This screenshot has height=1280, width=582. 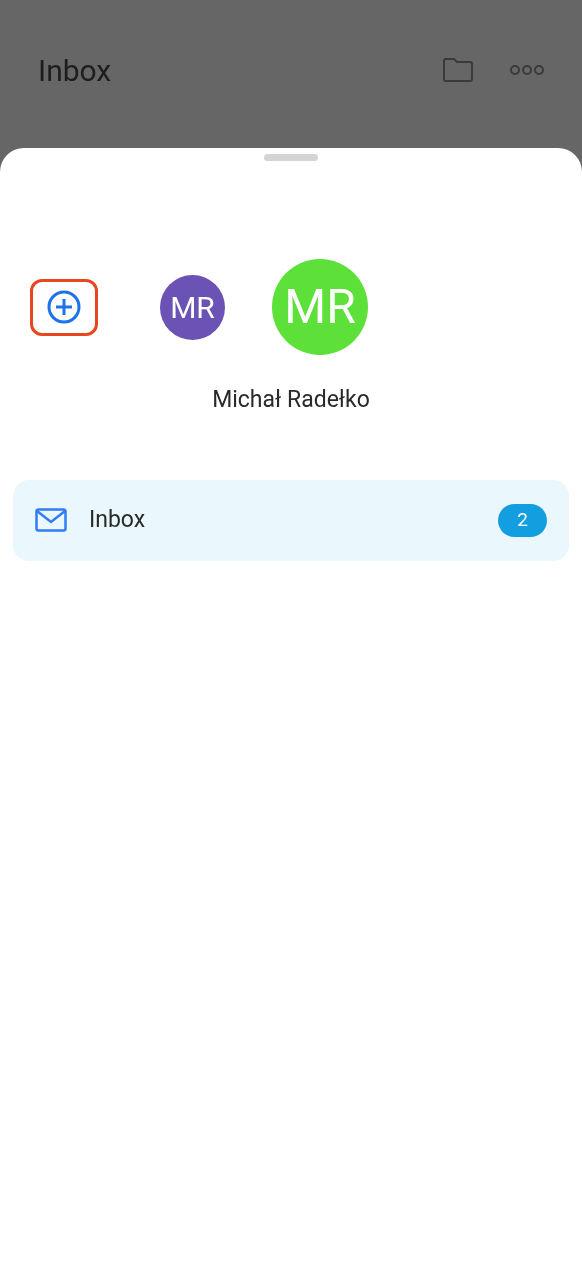 I want to click on plus-circle-icon, so click(x=64, y=307).